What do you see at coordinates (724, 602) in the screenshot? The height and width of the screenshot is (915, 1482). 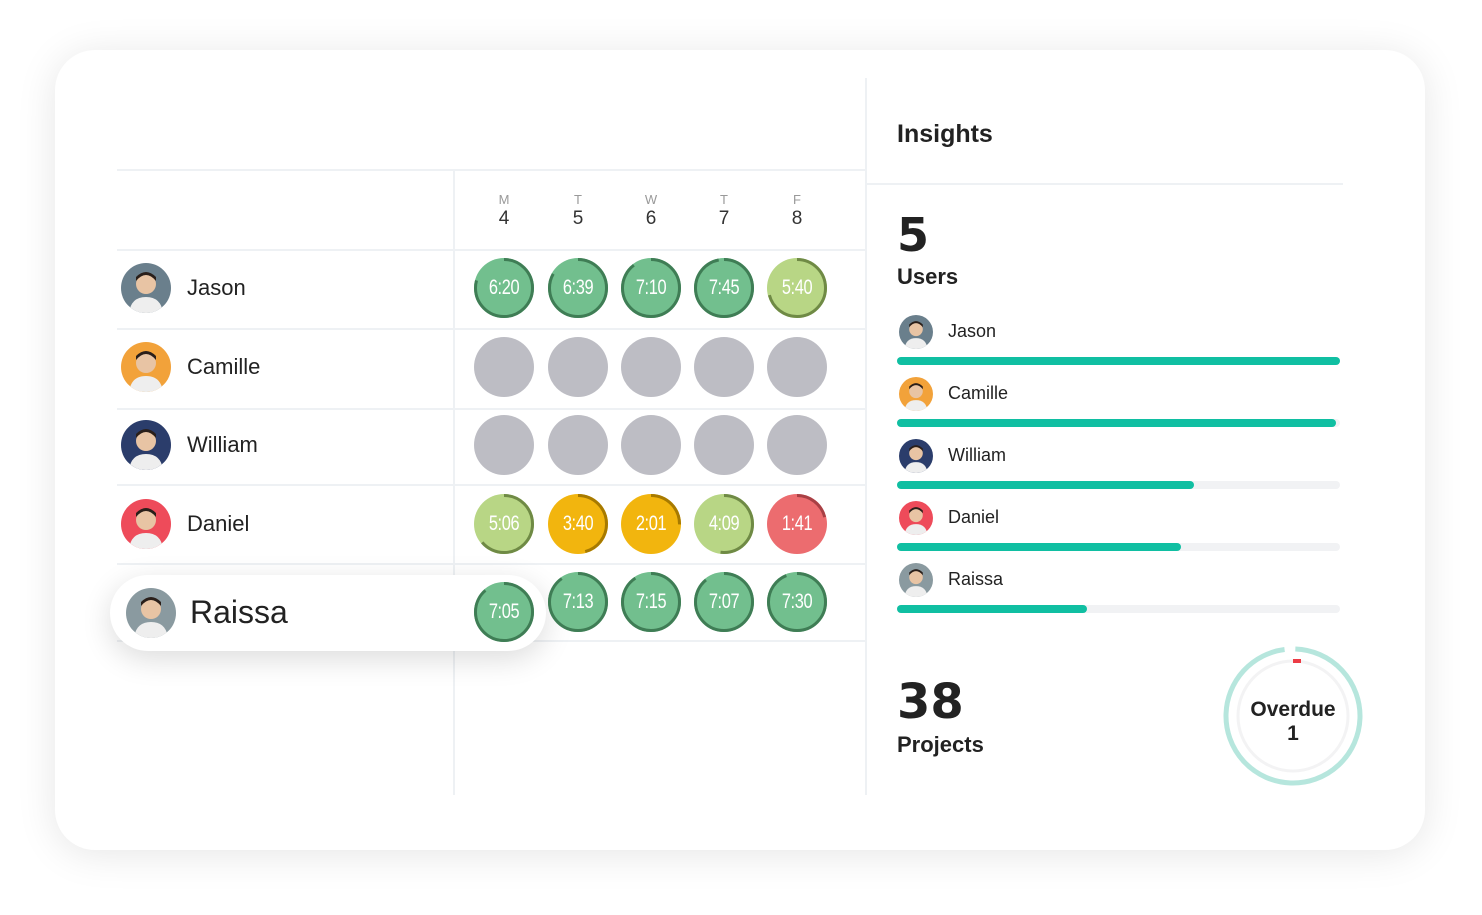 I see `time-cell: 7:07` at bounding box center [724, 602].